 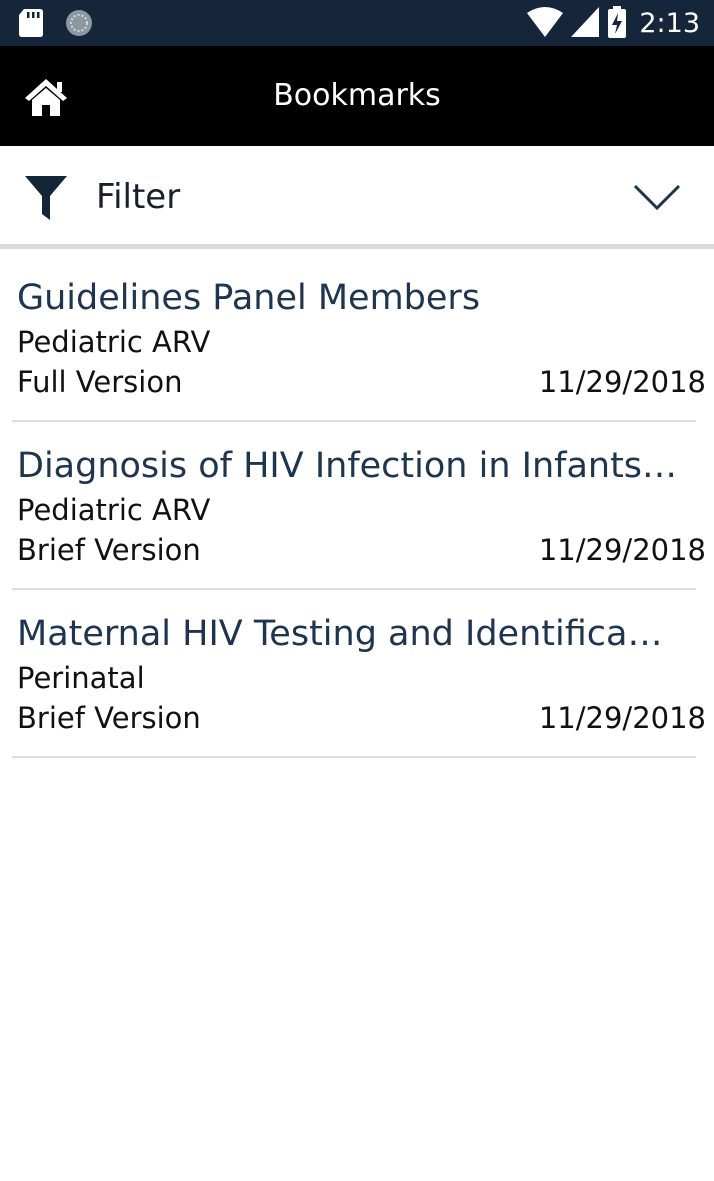 What do you see at coordinates (545, 24) in the screenshot?
I see `wifi-icon` at bounding box center [545, 24].